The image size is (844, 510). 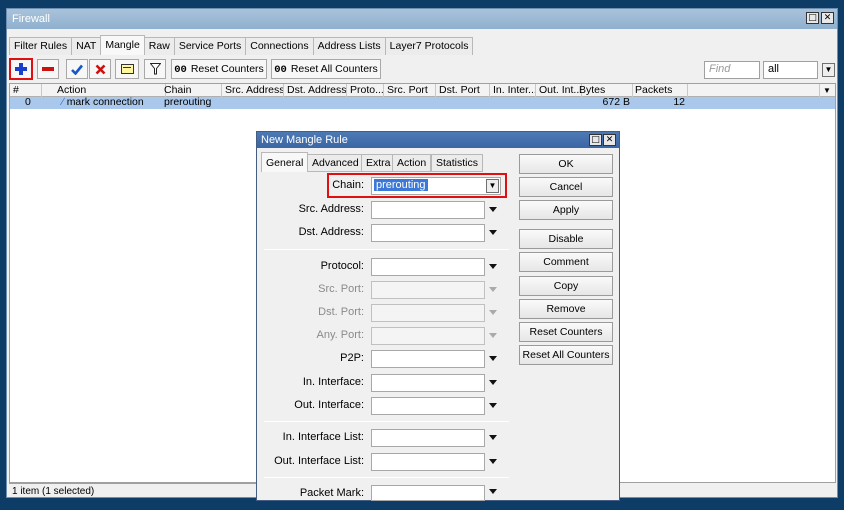 What do you see at coordinates (428, 290) in the screenshot?
I see `src-port-input` at bounding box center [428, 290].